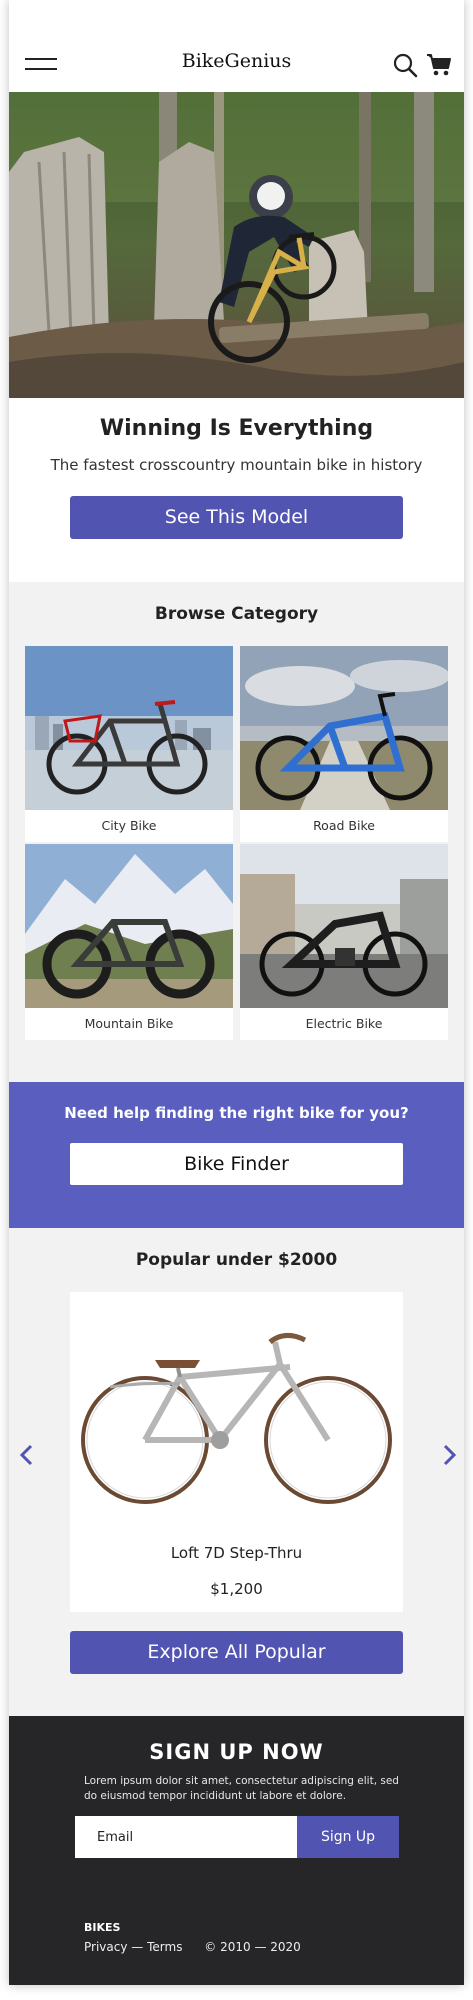 The height and width of the screenshot is (2000, 473). I want to click on category-label-city: City Bike, so click(129, 825).